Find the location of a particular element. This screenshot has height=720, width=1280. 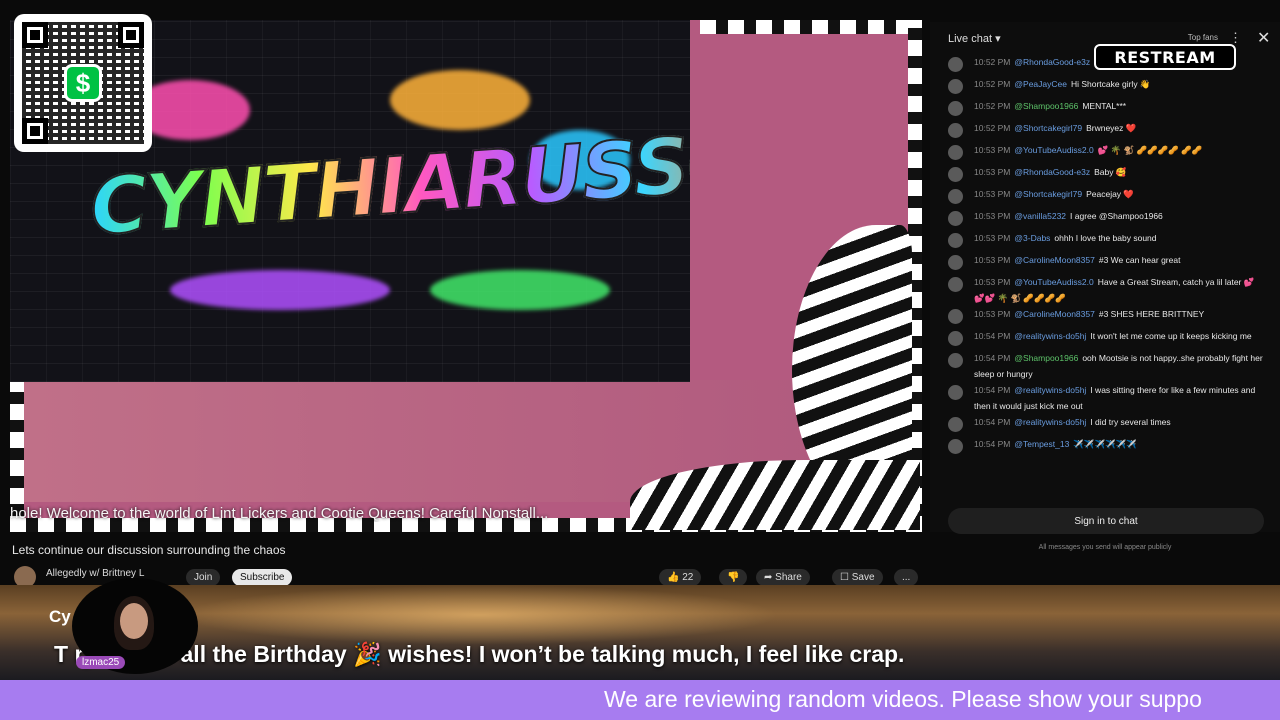

like-button: 👍 22 is located at coordinates (680, 577).